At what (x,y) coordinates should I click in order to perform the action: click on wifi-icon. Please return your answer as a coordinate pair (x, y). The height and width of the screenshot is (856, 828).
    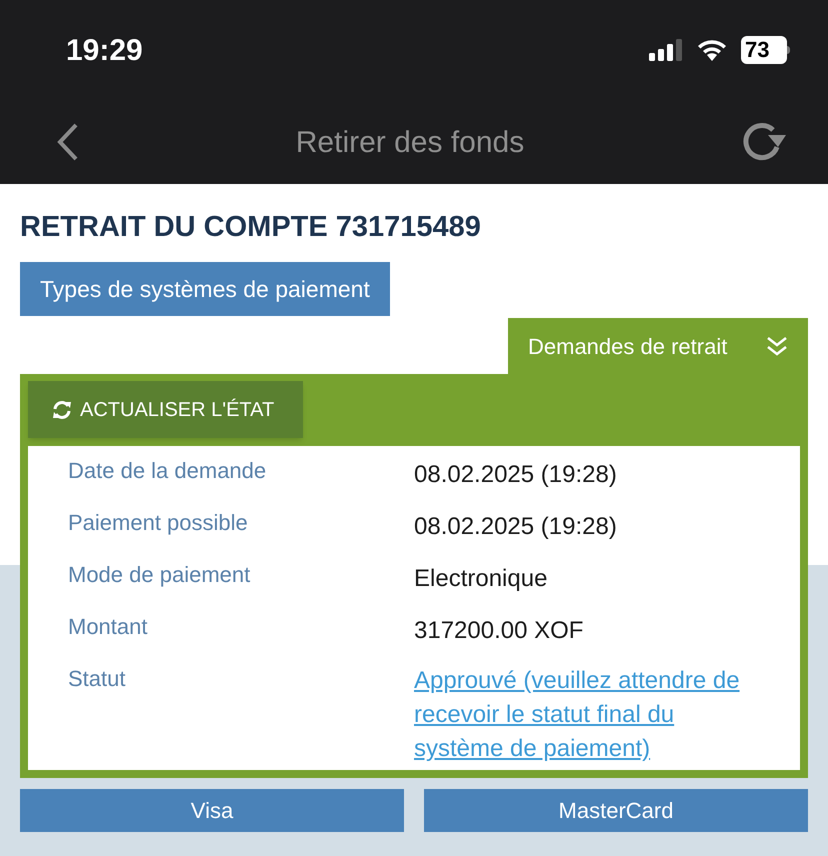
    Looking at the image, I should click on (712, 50).